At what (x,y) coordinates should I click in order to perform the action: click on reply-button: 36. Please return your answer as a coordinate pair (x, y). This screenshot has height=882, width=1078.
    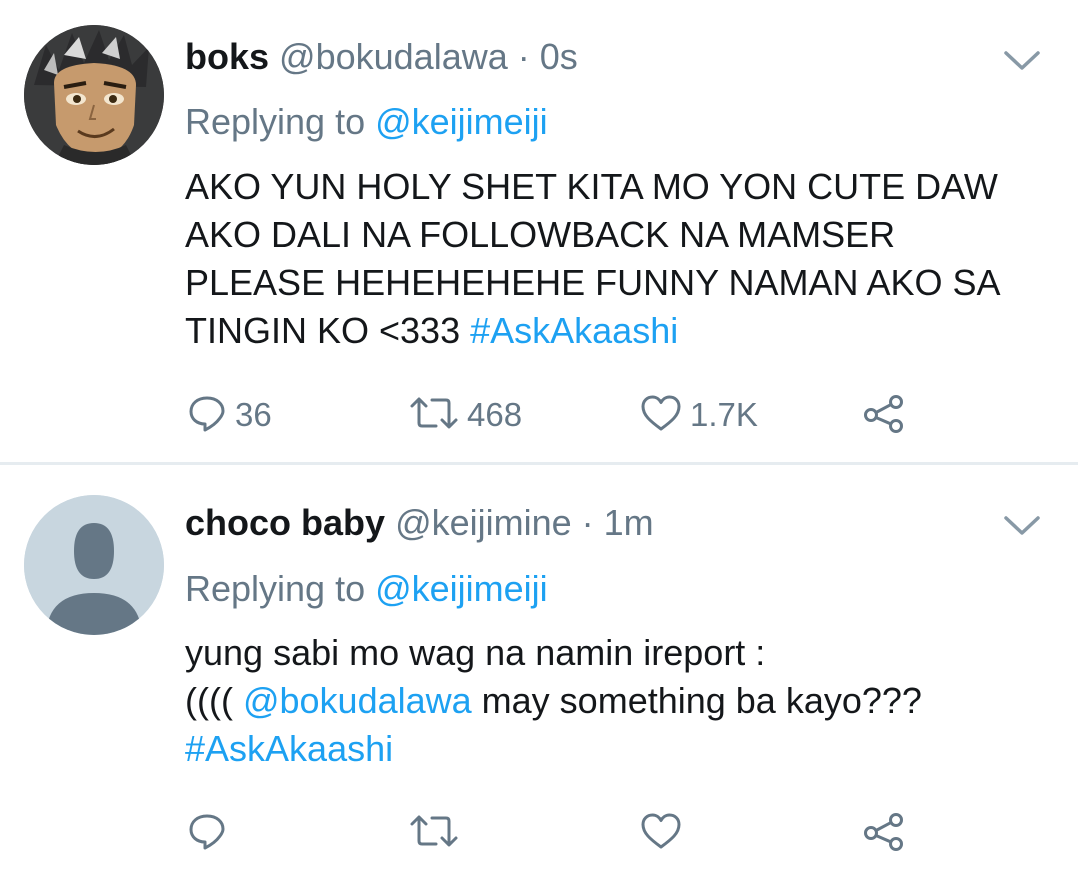
    Looking at the image, I should click on (229, 415).